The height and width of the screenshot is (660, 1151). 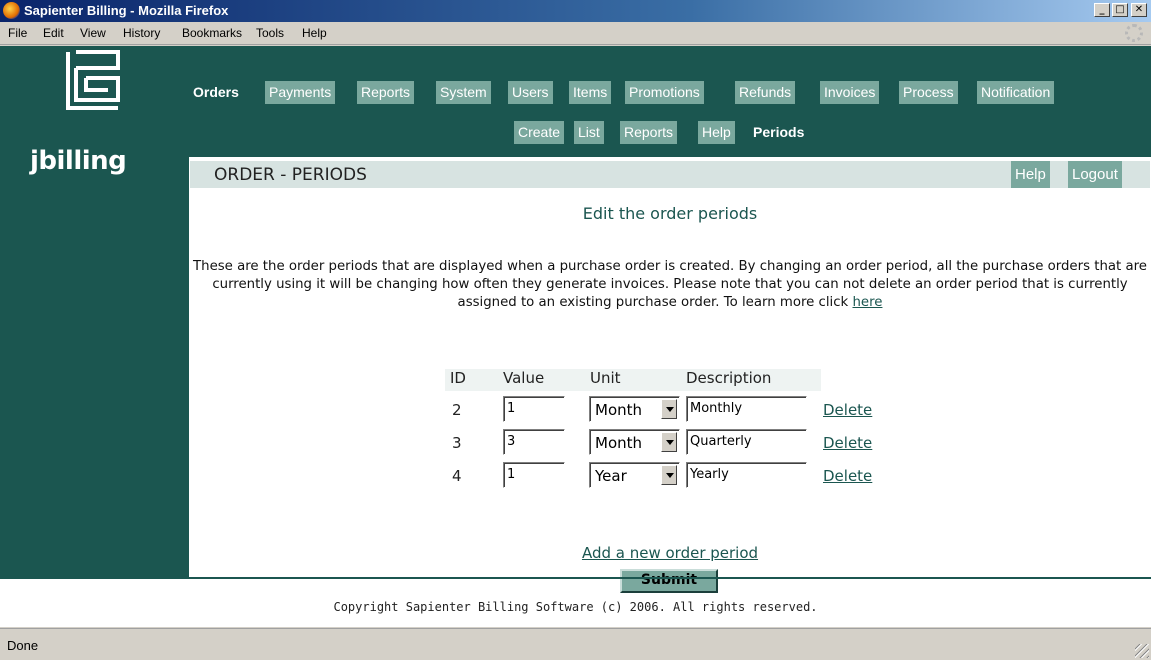 What do you see at coordinates (17, 33) in the screenshot?
I see `menu-file: File` at bounding box center [17, 33].